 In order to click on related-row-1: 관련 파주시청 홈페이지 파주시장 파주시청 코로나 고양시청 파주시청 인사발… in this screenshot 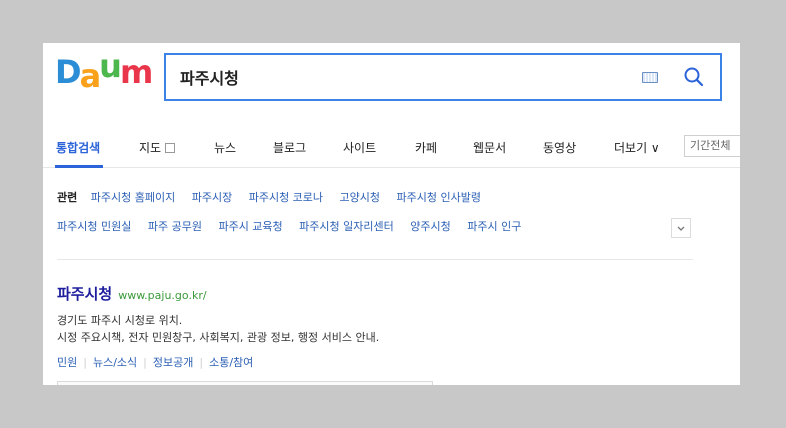, I will do `click(275, 197)`.